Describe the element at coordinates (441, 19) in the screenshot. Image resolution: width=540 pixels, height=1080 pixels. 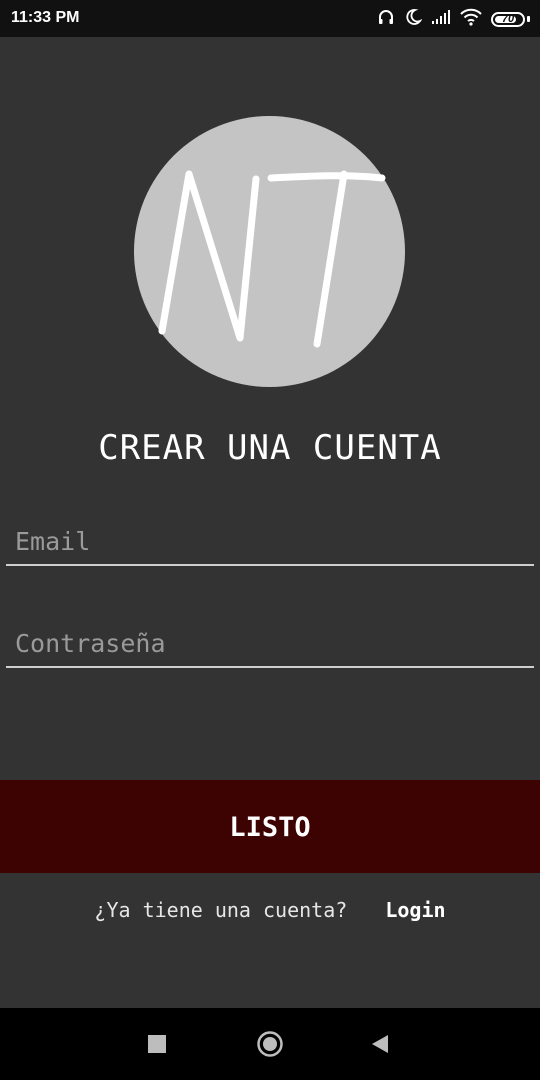
I see `signal-icon` at that location.